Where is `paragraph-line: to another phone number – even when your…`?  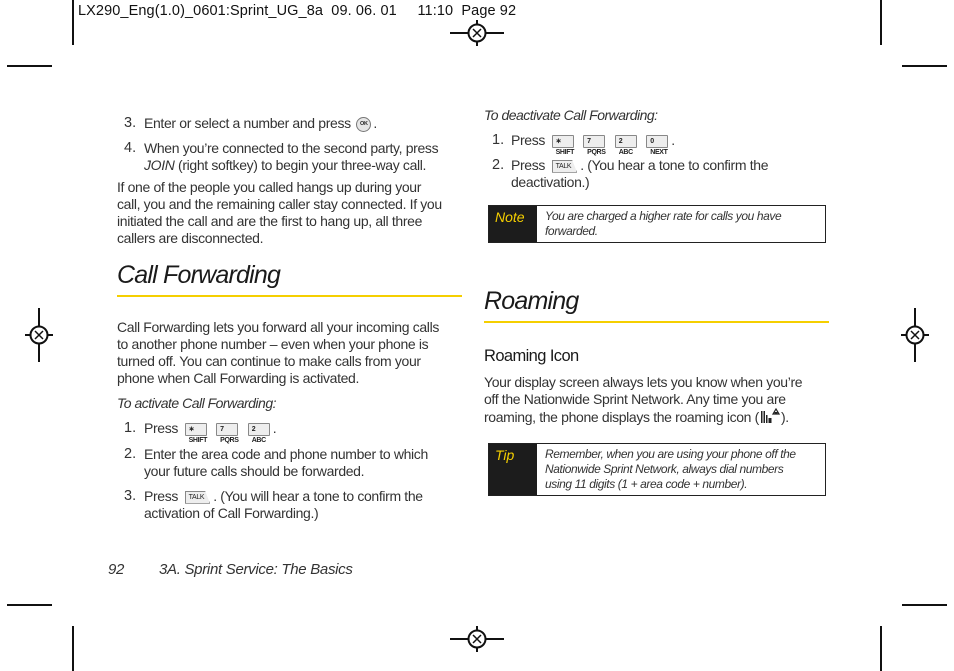
paragraph-line: to another phone number – even when your… is located at coordinates (273, 344).